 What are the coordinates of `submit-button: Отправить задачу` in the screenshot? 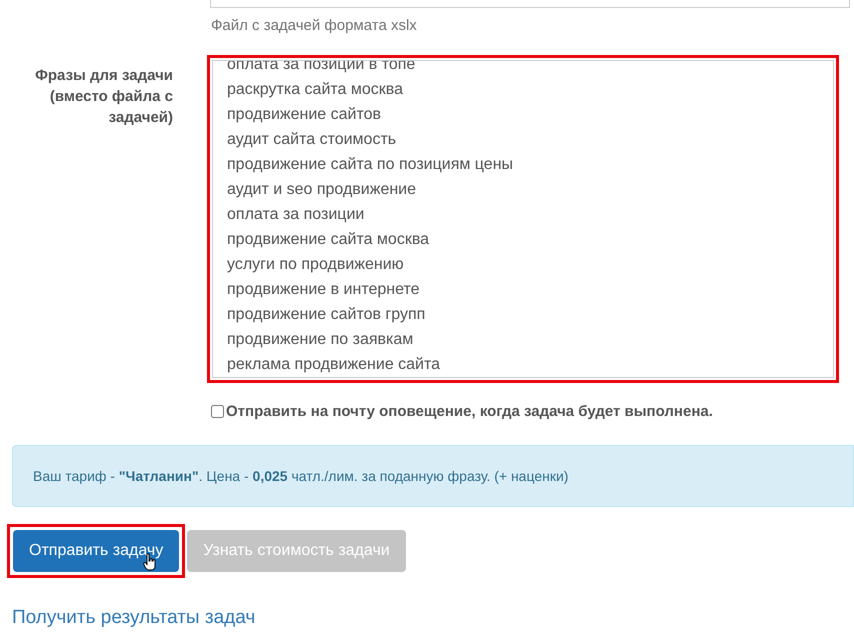 It's located at (96, 551).